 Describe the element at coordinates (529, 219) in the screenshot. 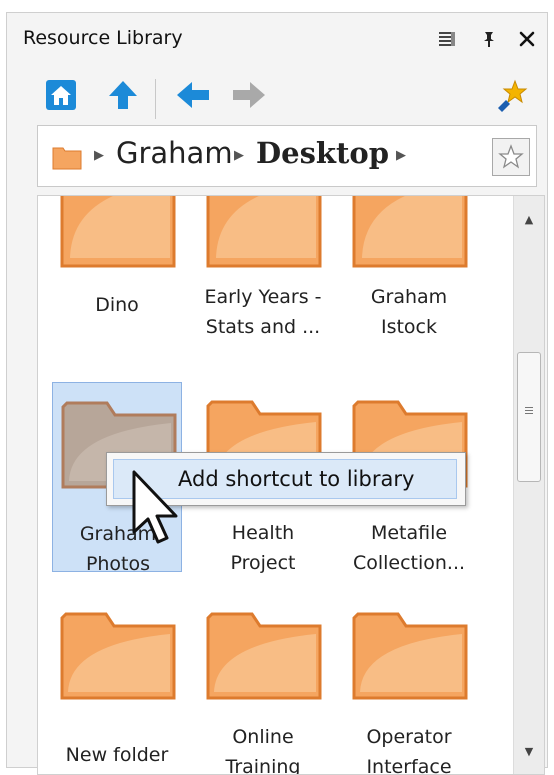

I see `scroll-up-arrow-icon: ▲` at that location.